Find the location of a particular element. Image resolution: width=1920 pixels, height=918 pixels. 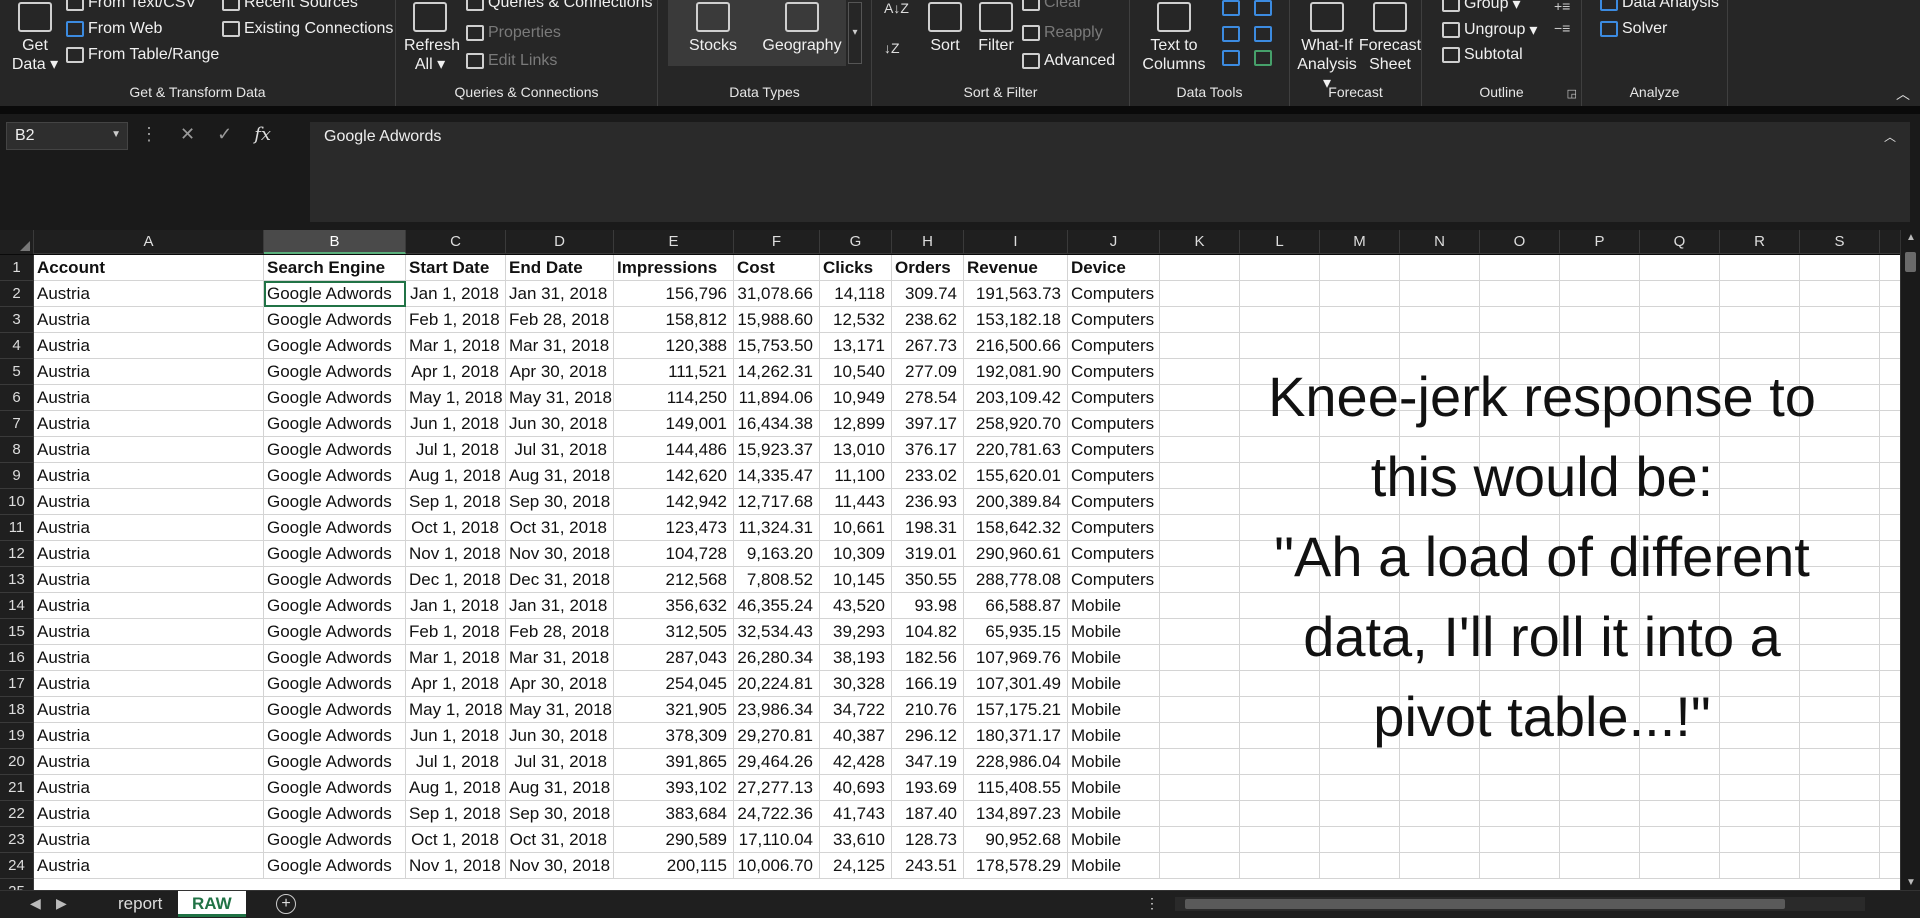

enter-icon: ✓ is located at coordinates (224, 134).